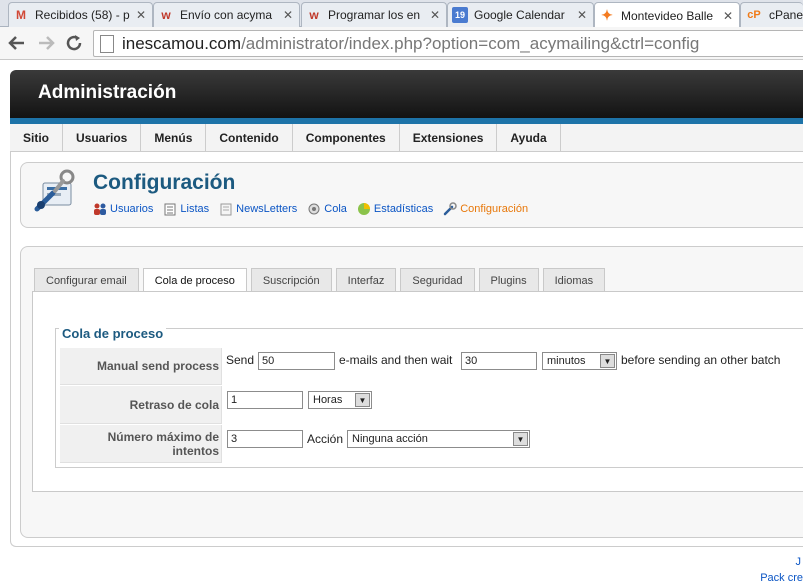 Image resolution: width=803 pixels, height=584 pixels. I want to click on page-title: Configuración, so click(164, 182).